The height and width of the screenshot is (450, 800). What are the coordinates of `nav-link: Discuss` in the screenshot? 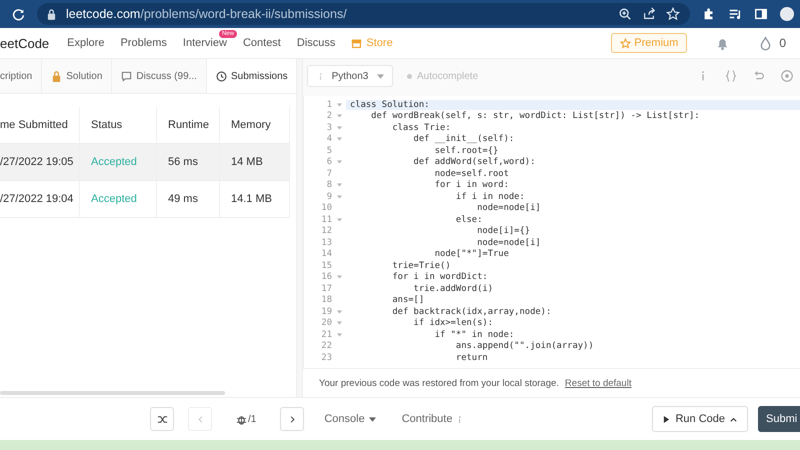 It's located at (316, 43).